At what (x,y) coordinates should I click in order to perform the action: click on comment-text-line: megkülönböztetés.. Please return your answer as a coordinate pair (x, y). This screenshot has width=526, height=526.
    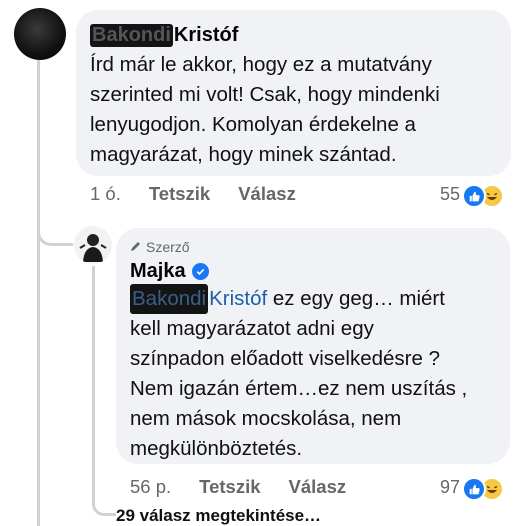
    Looking at the image, I should click on (216, 448).